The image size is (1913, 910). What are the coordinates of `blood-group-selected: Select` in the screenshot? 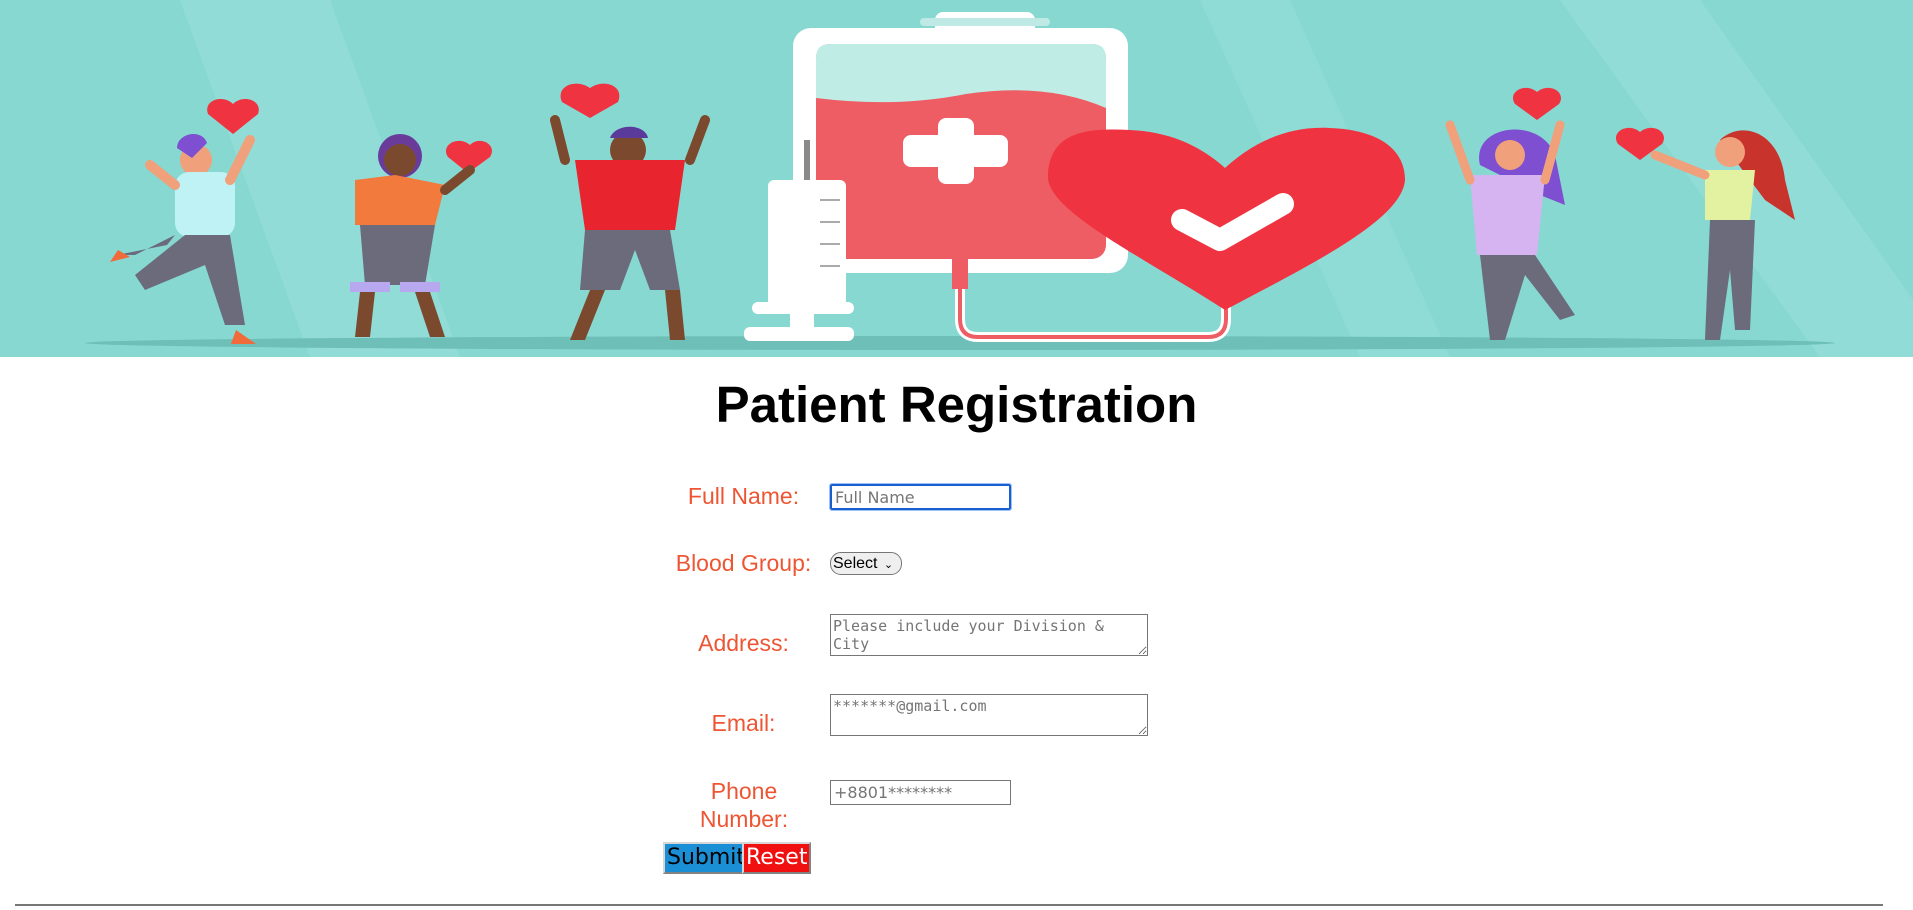 It's located at (855, 563).